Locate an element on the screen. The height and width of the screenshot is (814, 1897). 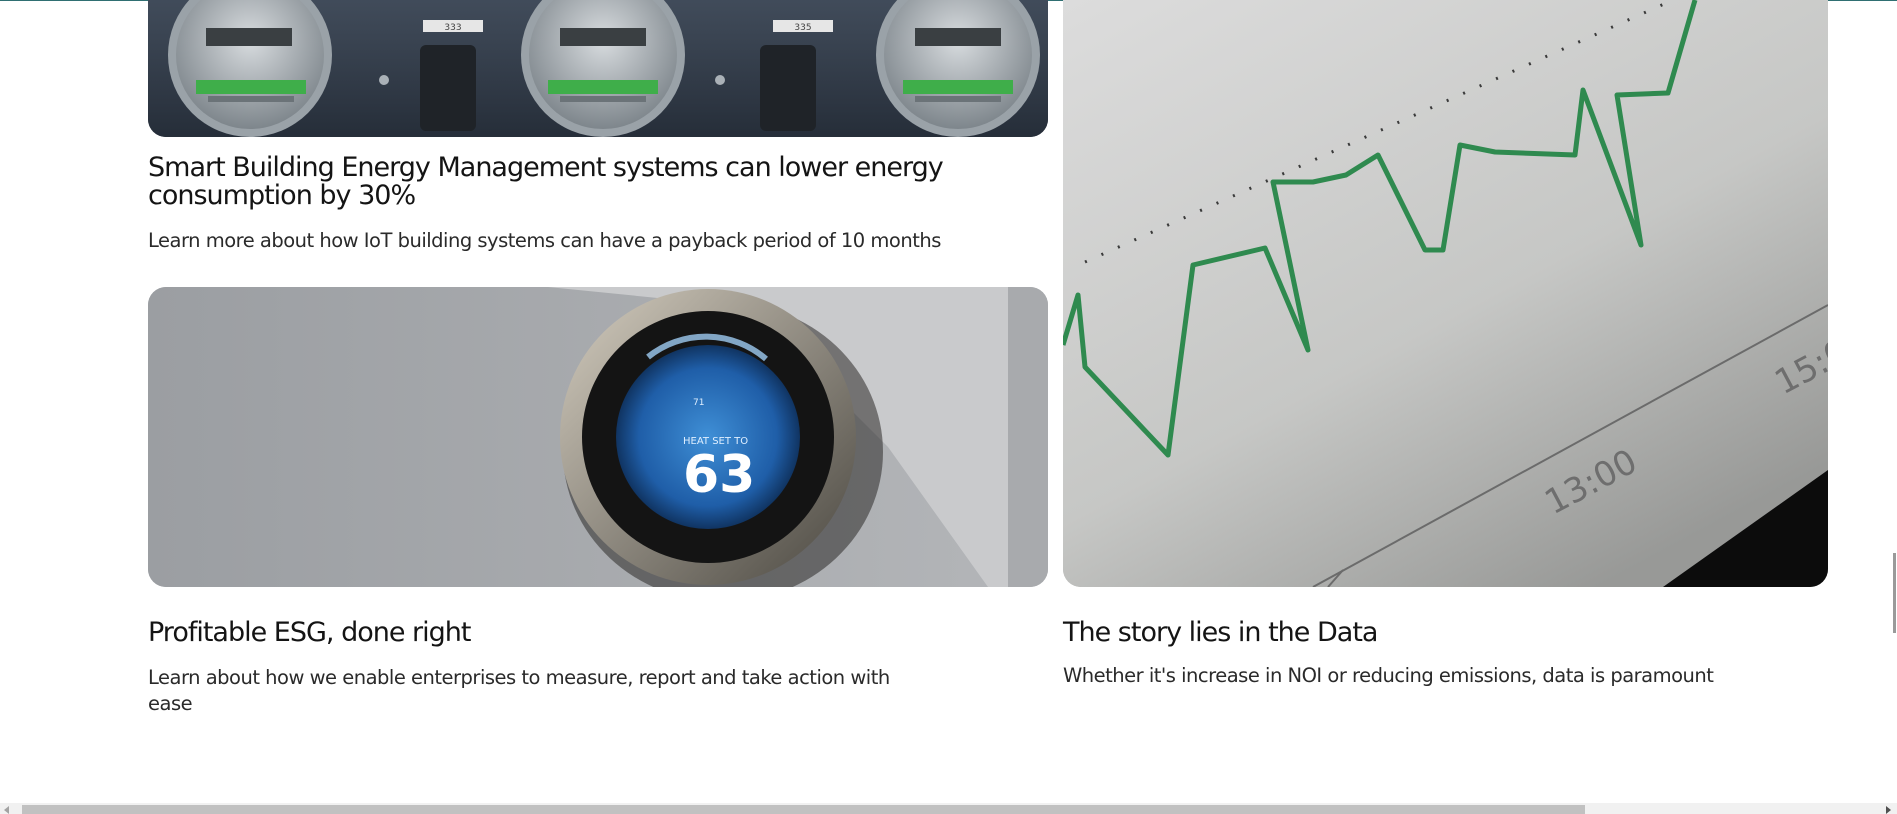
meter-unit-label: 333 is located at coordinates (452, 28).